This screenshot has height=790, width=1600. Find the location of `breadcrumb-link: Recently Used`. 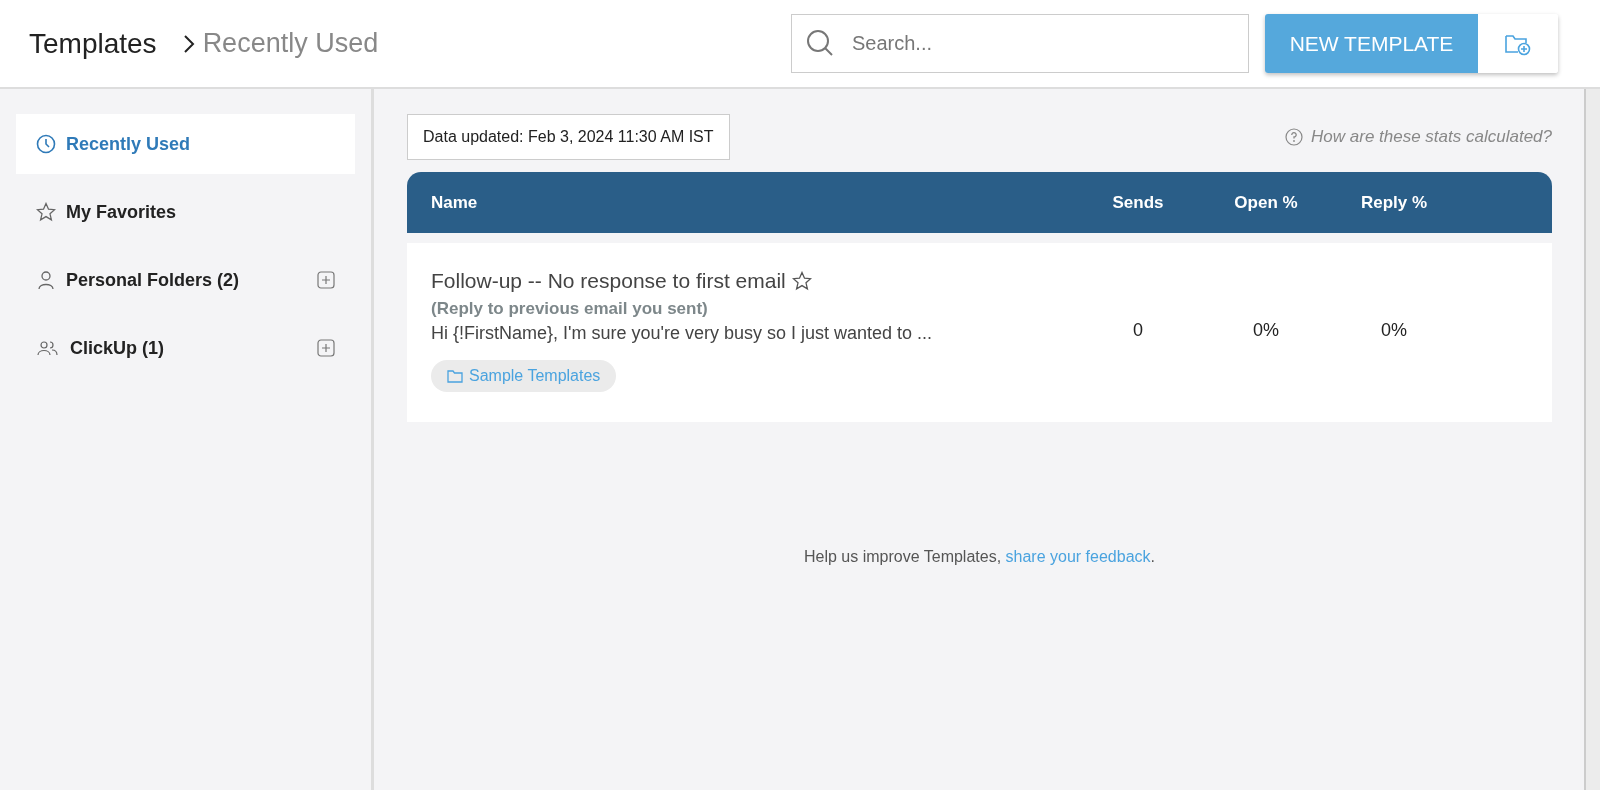

breadcrumb-link: Recently Used is located at coordinates (290, 43).